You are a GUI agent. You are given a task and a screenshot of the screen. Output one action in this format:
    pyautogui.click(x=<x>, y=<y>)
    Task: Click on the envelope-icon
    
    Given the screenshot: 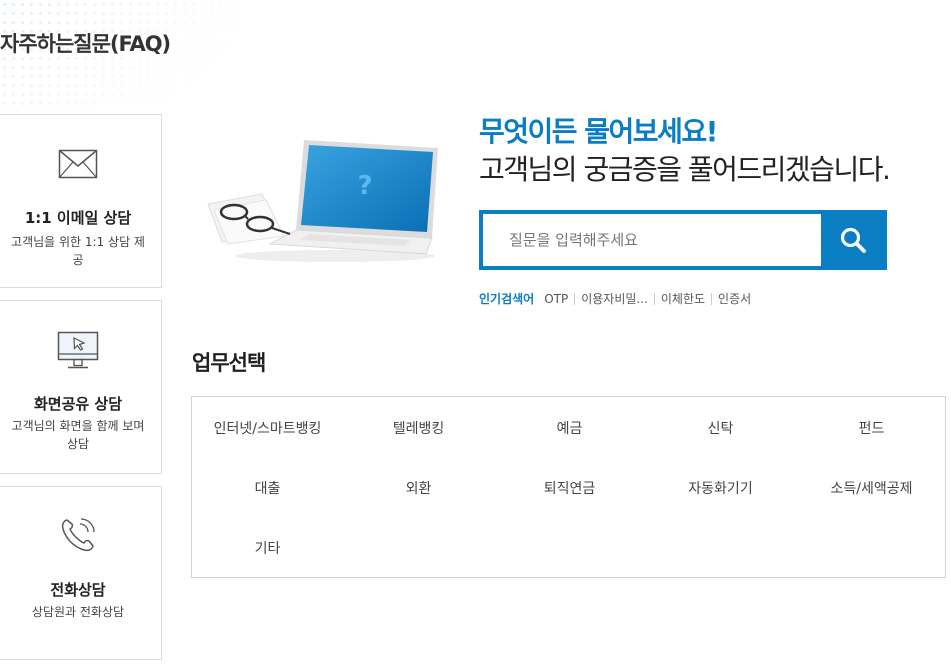 What is the action you would take?
    pyautogui.click(x=80, y=164)
    